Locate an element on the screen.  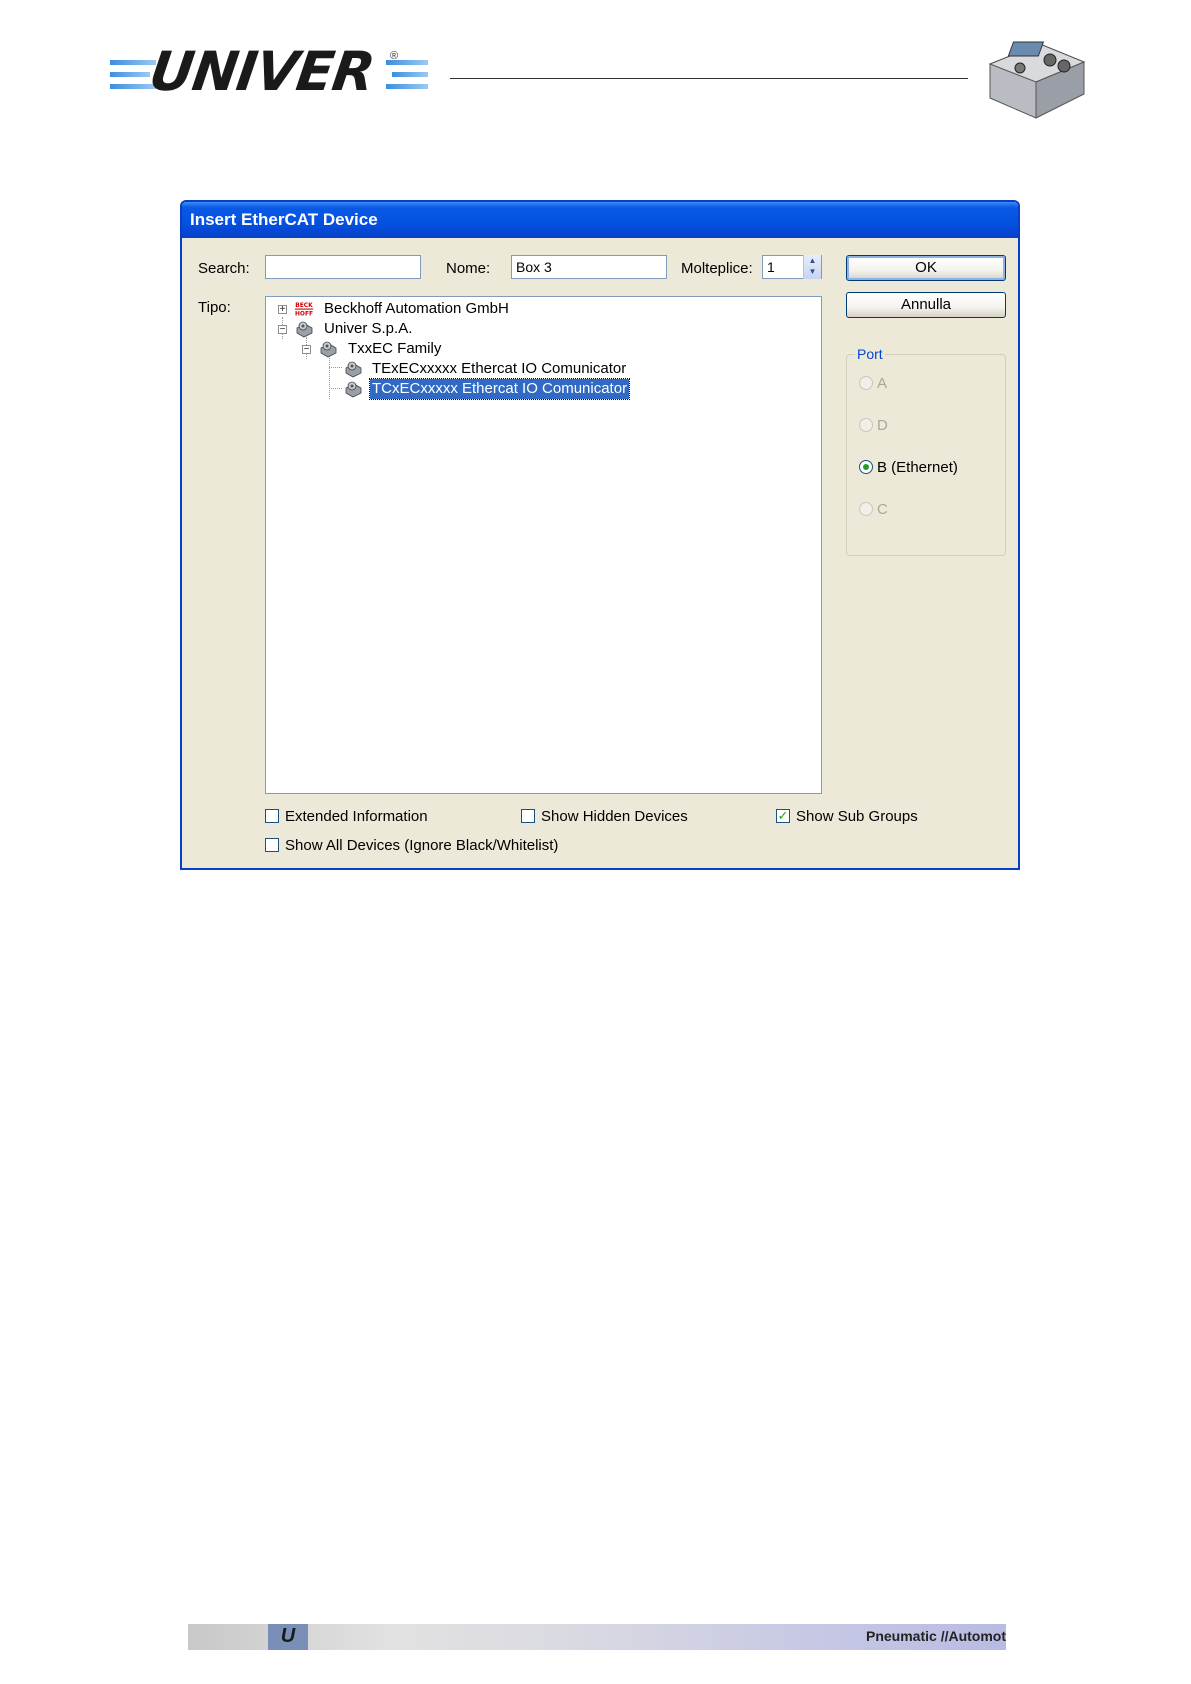
tree-node-univer: − Univer S.p.A. is located at coordinates (536, 329).